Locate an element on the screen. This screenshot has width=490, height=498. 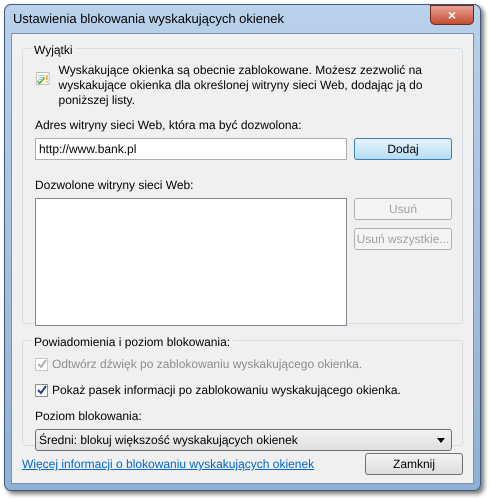
caret-icon is located at coordinates (441, 440).